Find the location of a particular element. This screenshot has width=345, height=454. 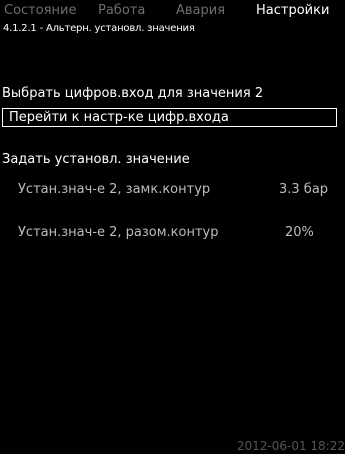

tab-status: Состояние is located at coordinates (40, 11).